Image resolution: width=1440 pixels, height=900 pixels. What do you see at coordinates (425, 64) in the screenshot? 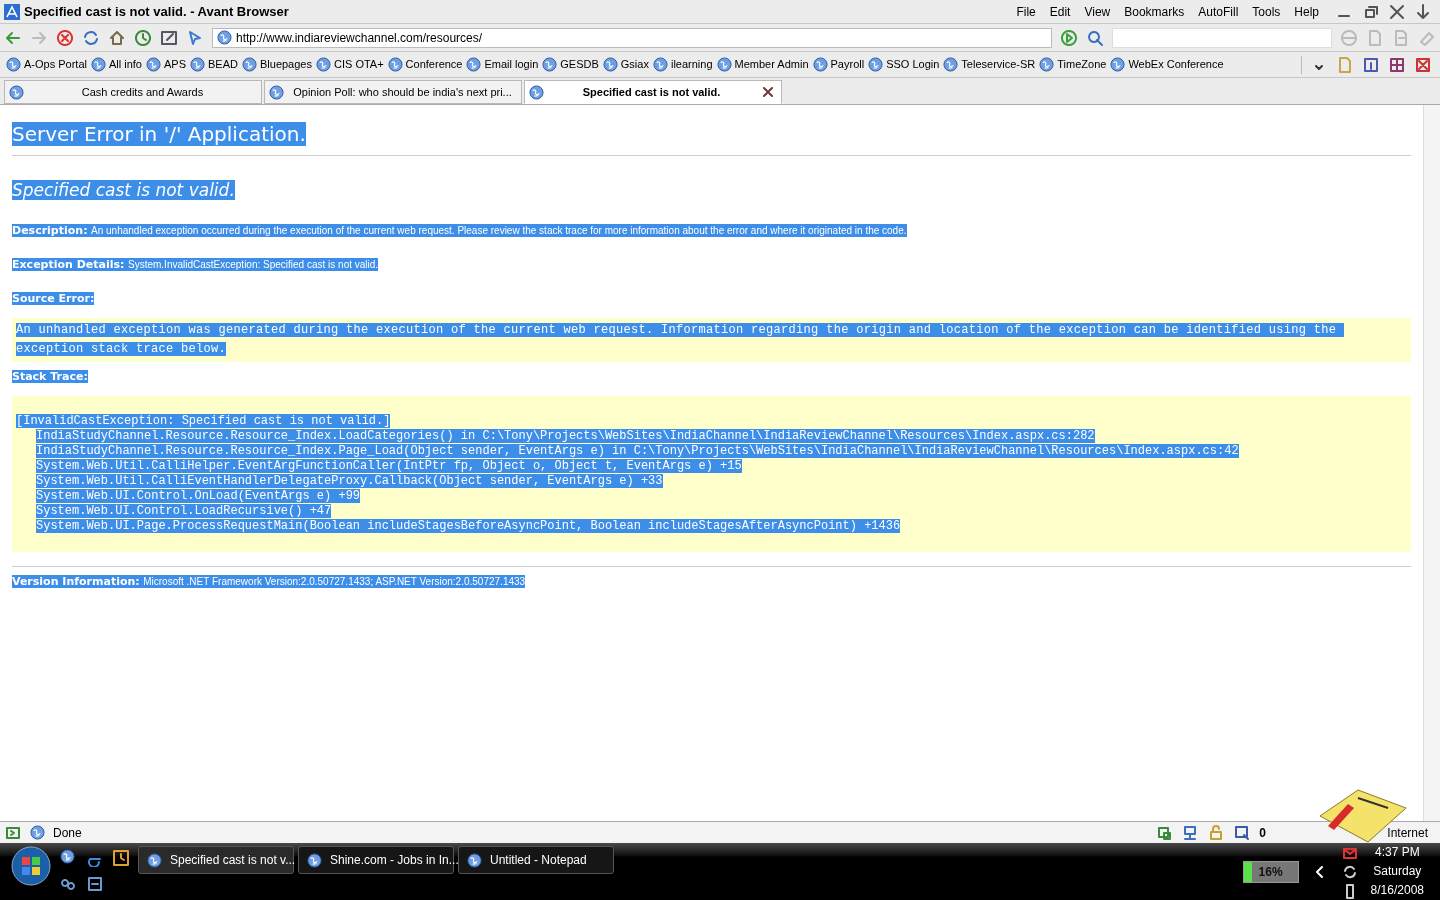
I see `bookmark-link: Conference` at bounding box center [425, 64].